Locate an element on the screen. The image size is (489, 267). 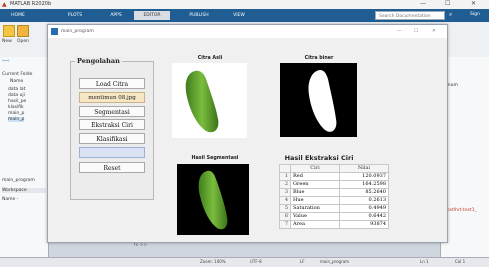
table-cell-idx: 5 is located at coordinates (285, 208).